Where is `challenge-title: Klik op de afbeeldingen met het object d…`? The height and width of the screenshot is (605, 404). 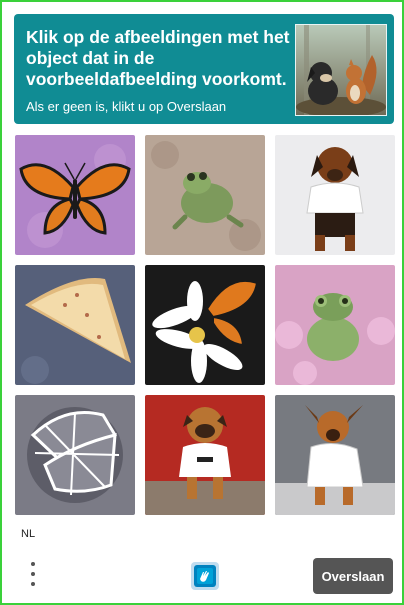 challenge-title: Klik op de afbeeldingen met het object d… is located at coordinates (158, 58).